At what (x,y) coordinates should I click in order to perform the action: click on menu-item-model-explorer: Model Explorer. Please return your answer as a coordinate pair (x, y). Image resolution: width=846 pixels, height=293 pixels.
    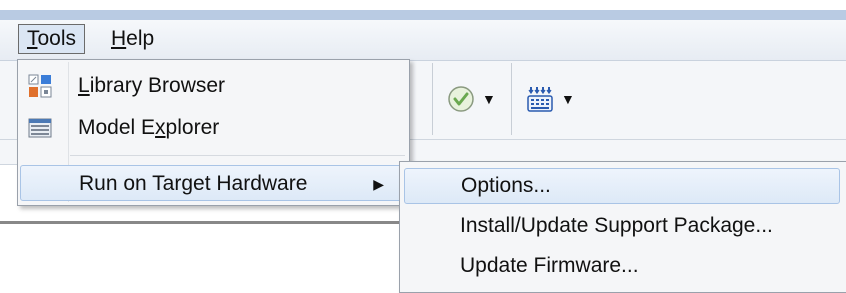
    Looking at the image, I should click on (212, 128).